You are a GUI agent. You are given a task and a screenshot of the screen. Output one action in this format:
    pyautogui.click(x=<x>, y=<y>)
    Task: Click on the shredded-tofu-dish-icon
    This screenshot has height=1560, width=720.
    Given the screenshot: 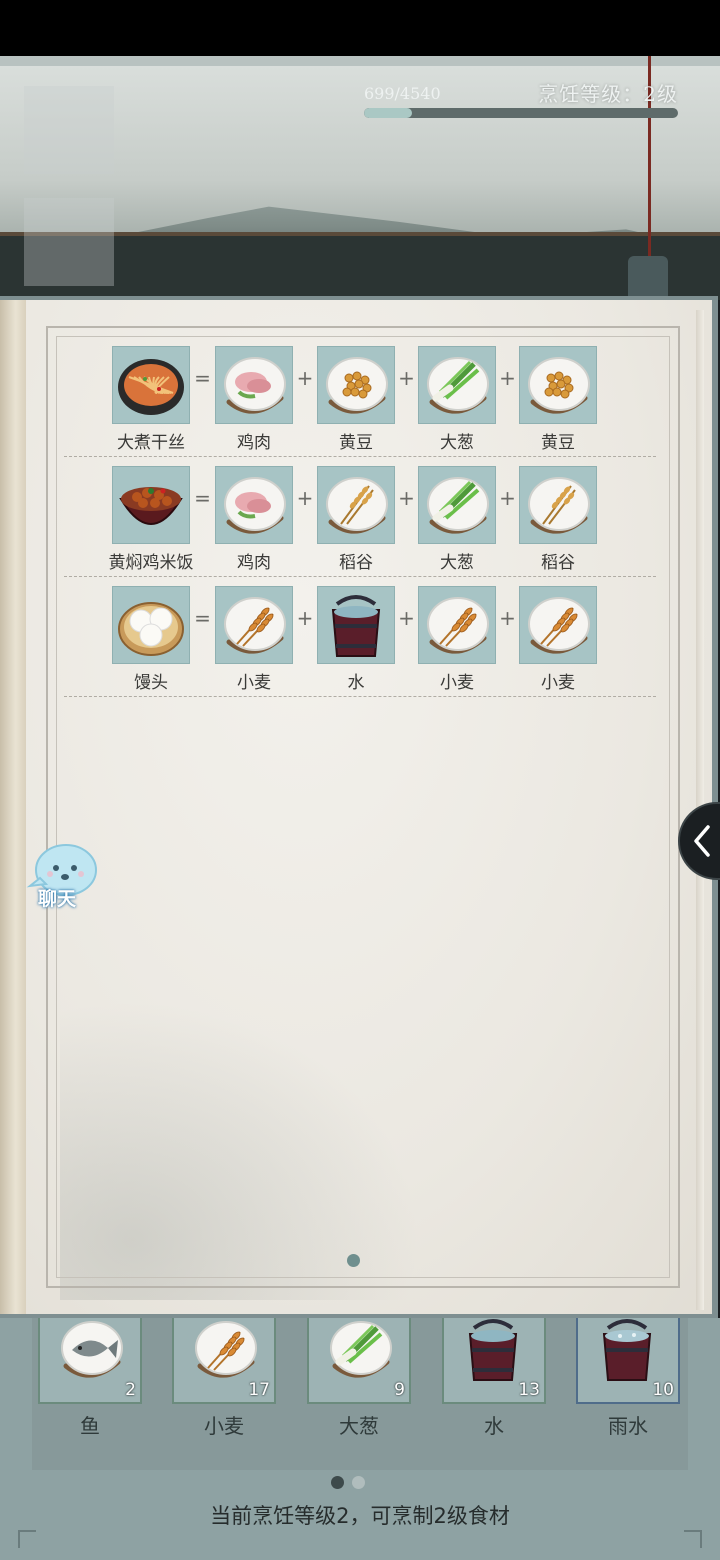 What is the action you would take?
    pyautogui.click(x=151, y=385)
    